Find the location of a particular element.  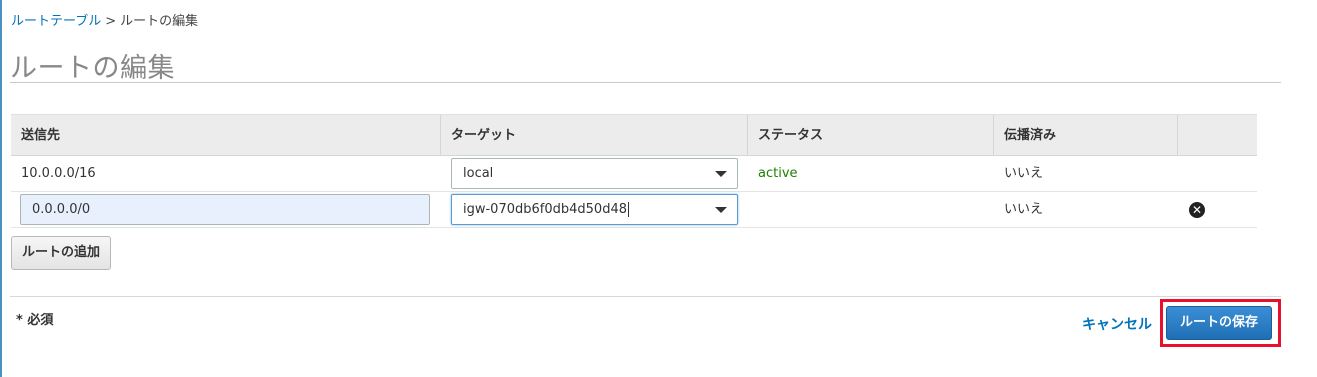

breadcrumb-route-tables-link: ルートテーブル is located at coordinates (56, 21).